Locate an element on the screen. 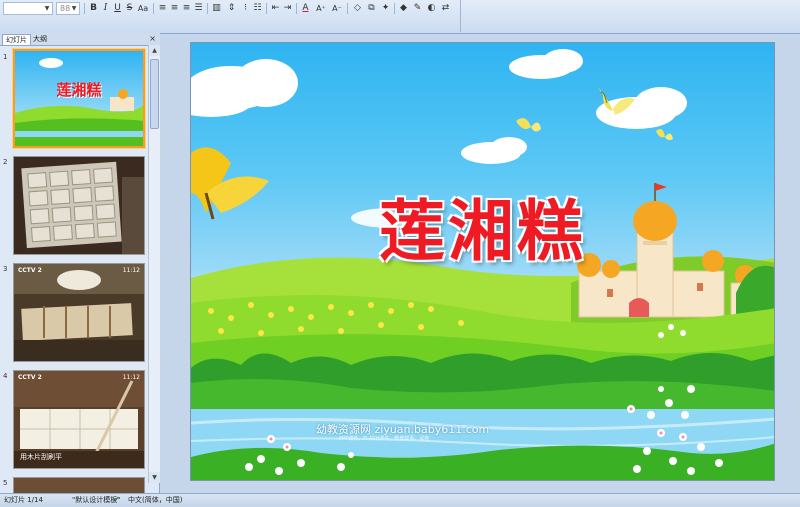 The width and height of the screenshot is (800, 507). video-caption: 用木片刮刷平 is located at coordinates (41, 457).